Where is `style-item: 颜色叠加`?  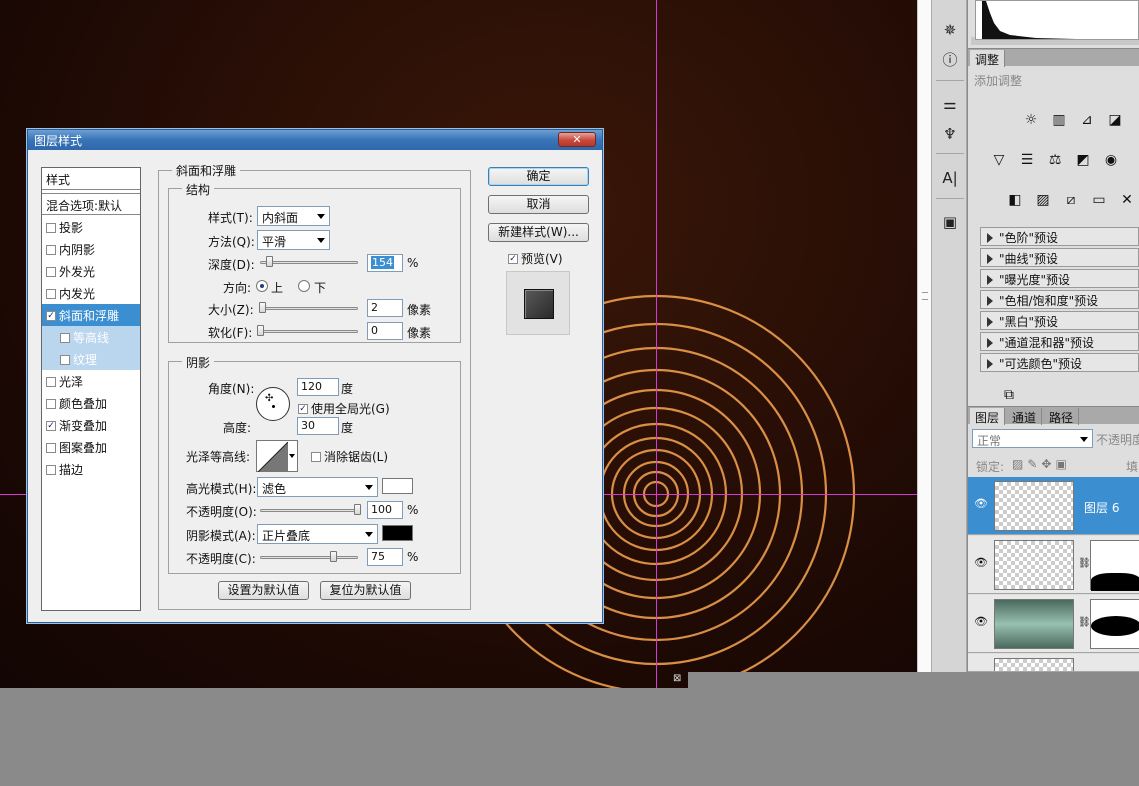 style-item: 颜色叠加 is located at coordinates (91, 403).